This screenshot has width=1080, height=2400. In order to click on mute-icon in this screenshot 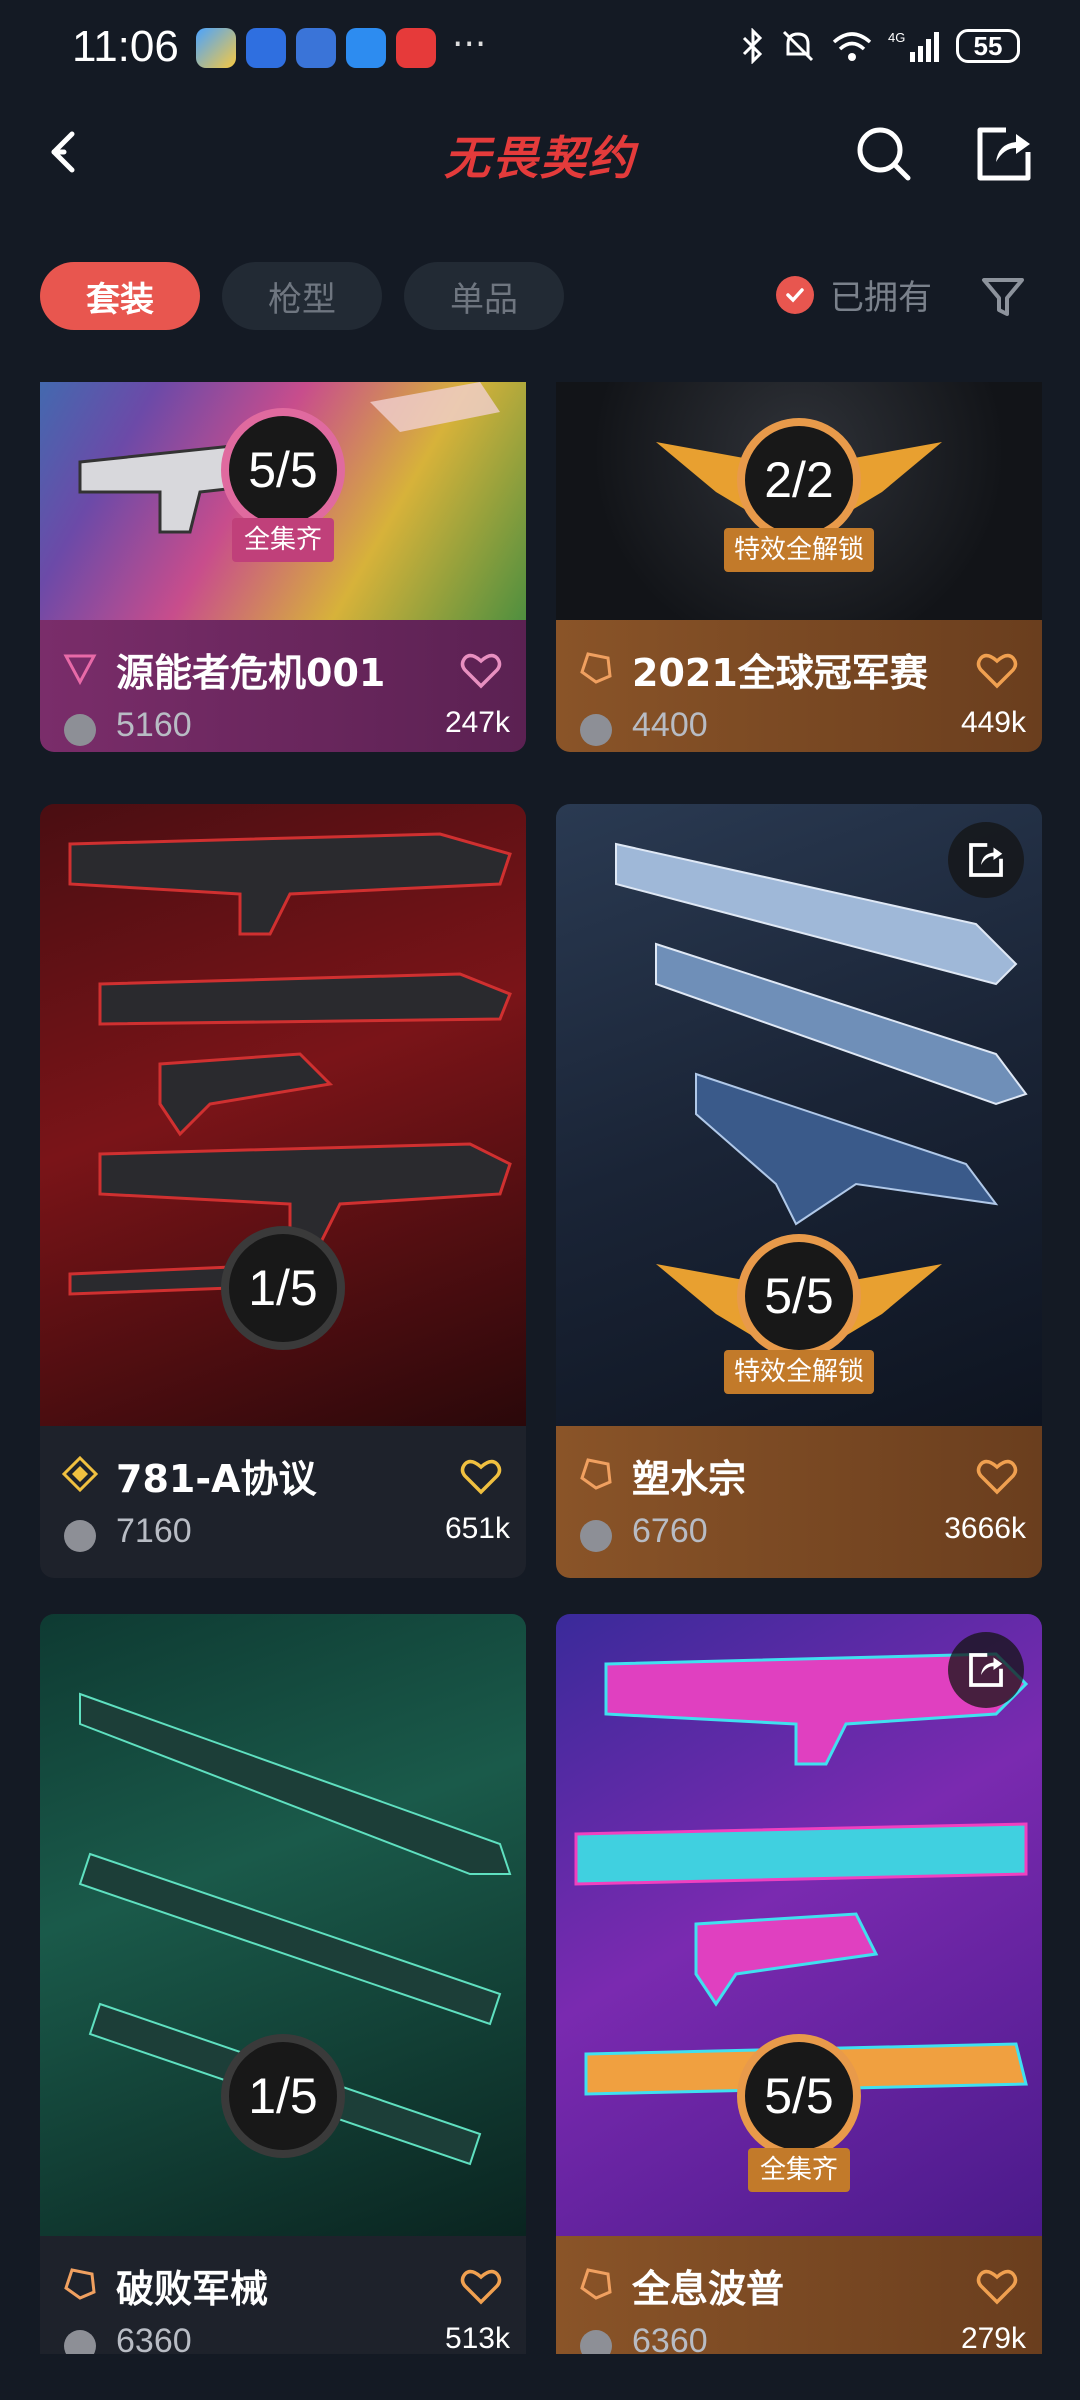, I will do `click(798, 46)`.